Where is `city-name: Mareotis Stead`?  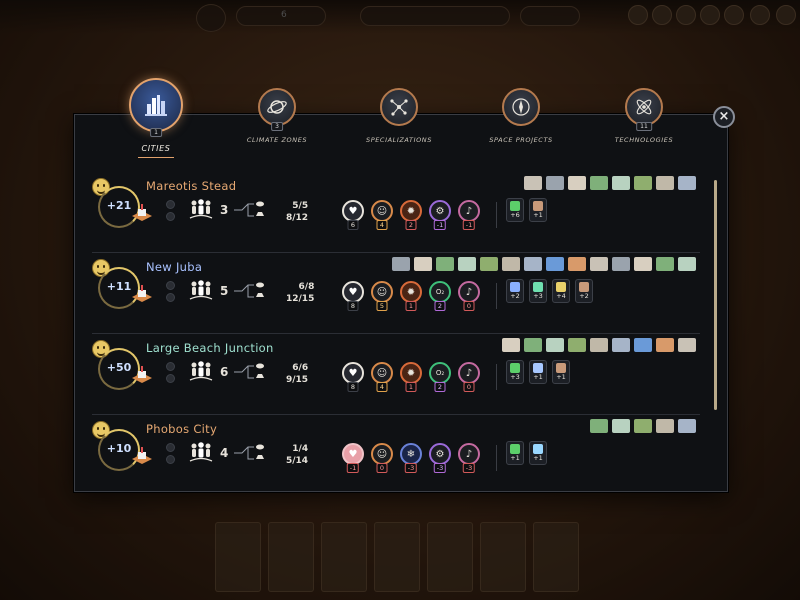
city-name: Mareotis Stead is located at coordinates (191, 186).